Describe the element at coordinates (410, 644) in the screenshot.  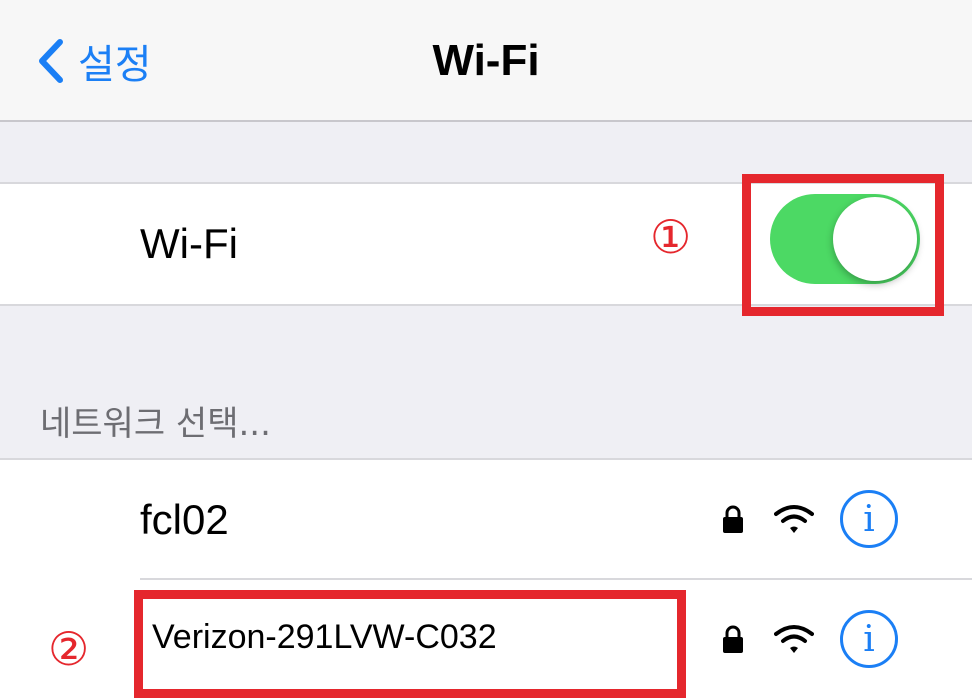
I see `annotation-box-network` at that location.